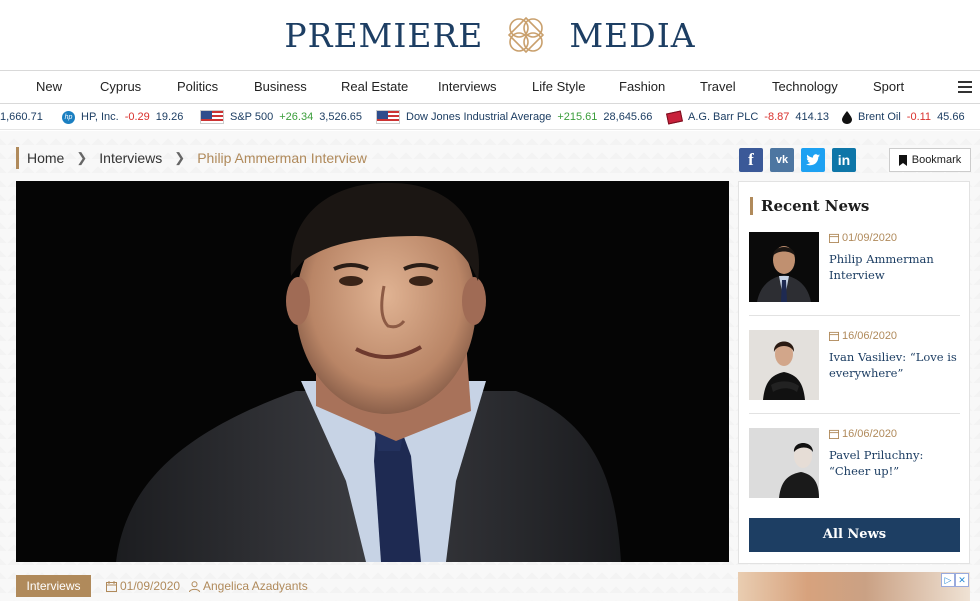 This screenshot has height=601, width=980. I want to click on twitter-share-button, so click(813, 160).